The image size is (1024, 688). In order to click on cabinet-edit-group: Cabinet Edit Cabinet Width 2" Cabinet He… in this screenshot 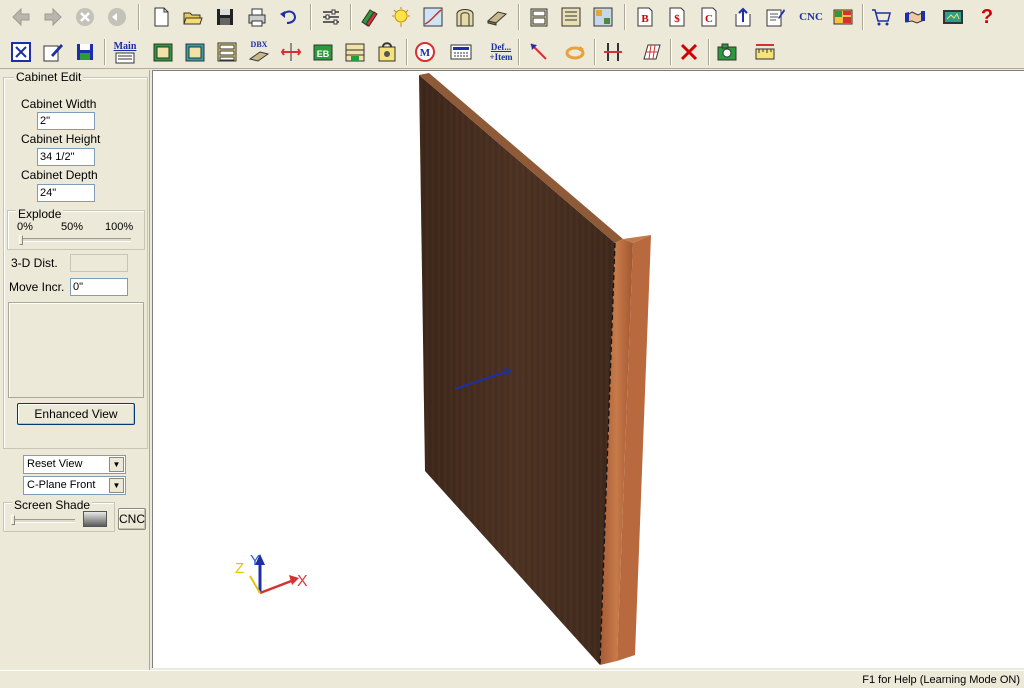, I will do `click(75, 259)`.